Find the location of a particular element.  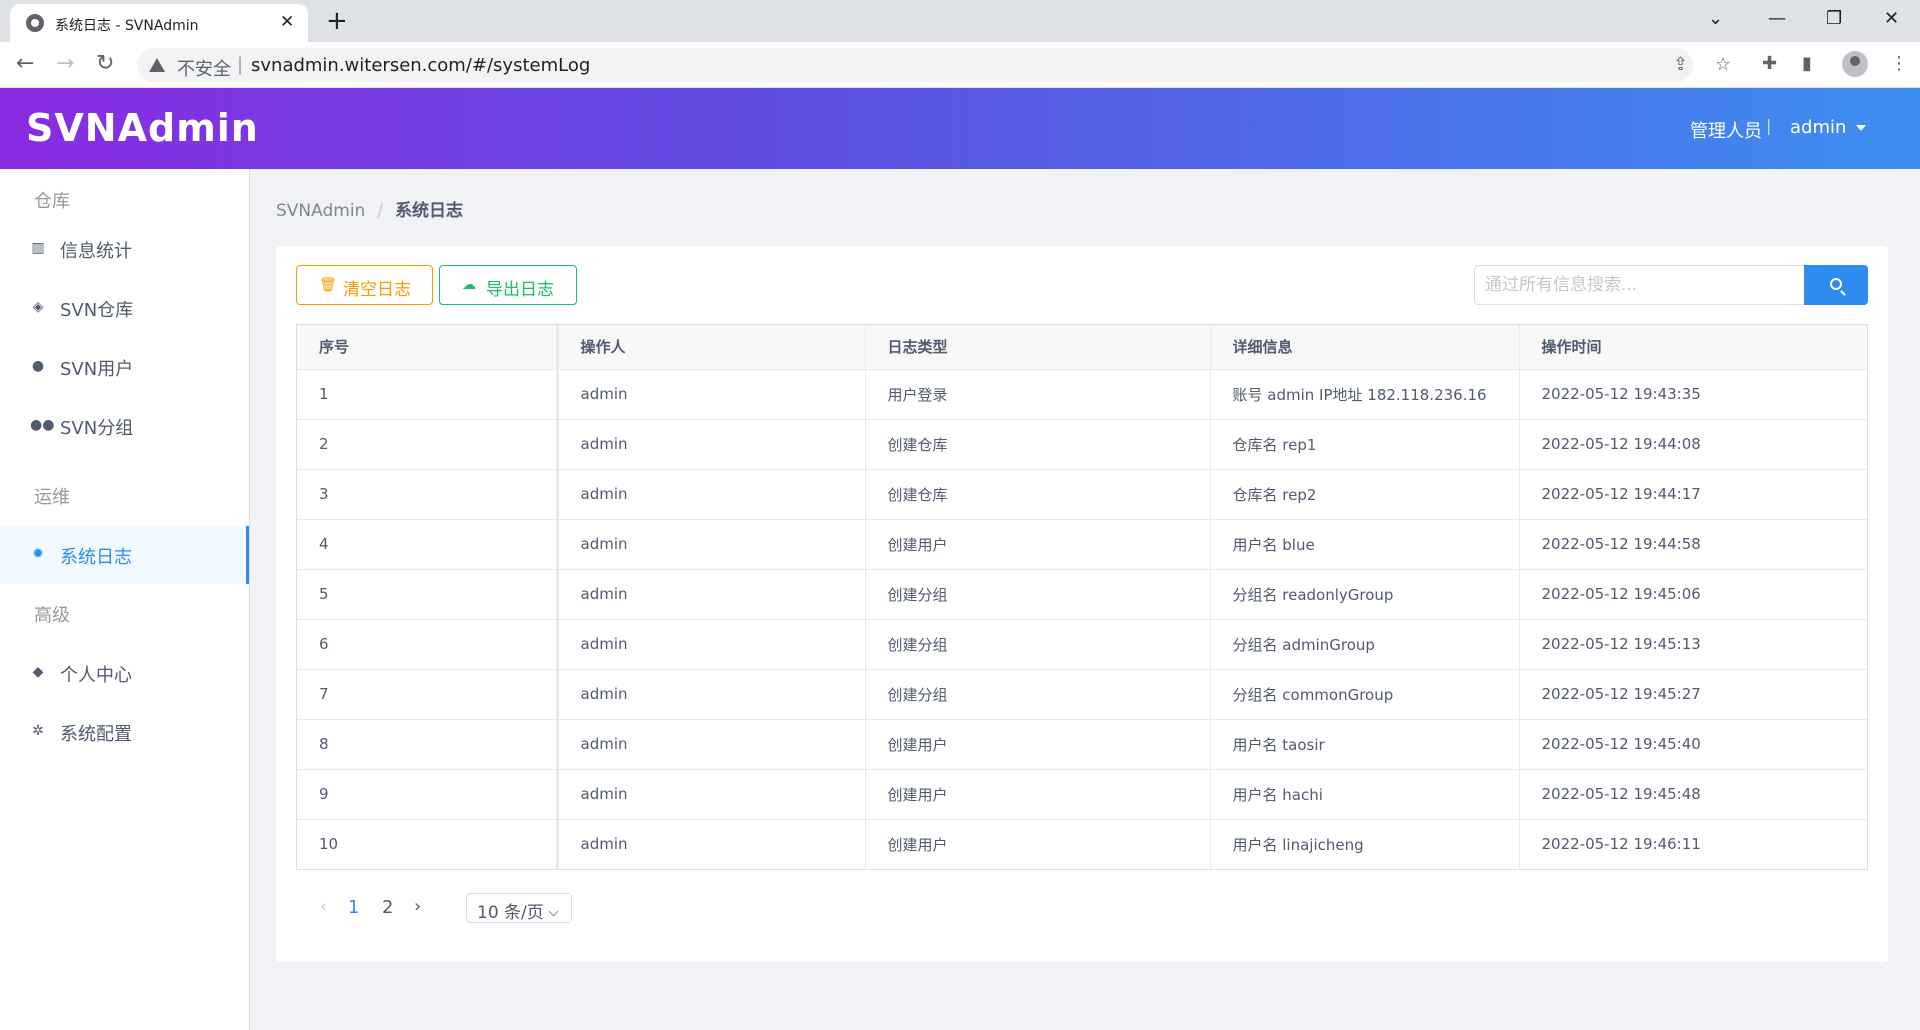

cell-index: 3 is located at coordinates (428, 494).